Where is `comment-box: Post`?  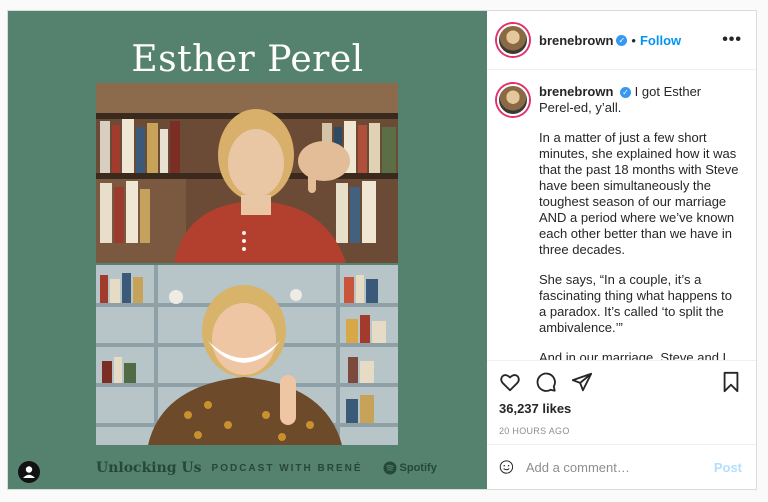
comment-box: Post is located at coordinates (621, 466).